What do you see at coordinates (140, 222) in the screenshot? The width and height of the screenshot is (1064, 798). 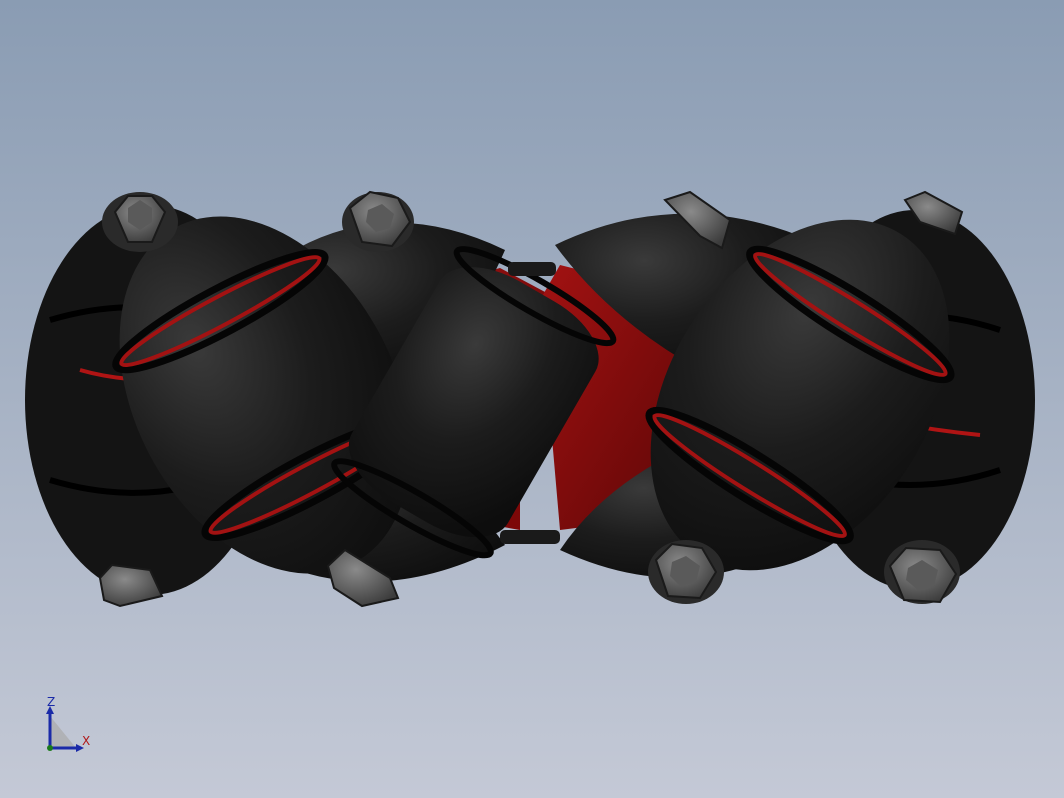 I see `bolt-top-left` at bounding box center [140, 222].